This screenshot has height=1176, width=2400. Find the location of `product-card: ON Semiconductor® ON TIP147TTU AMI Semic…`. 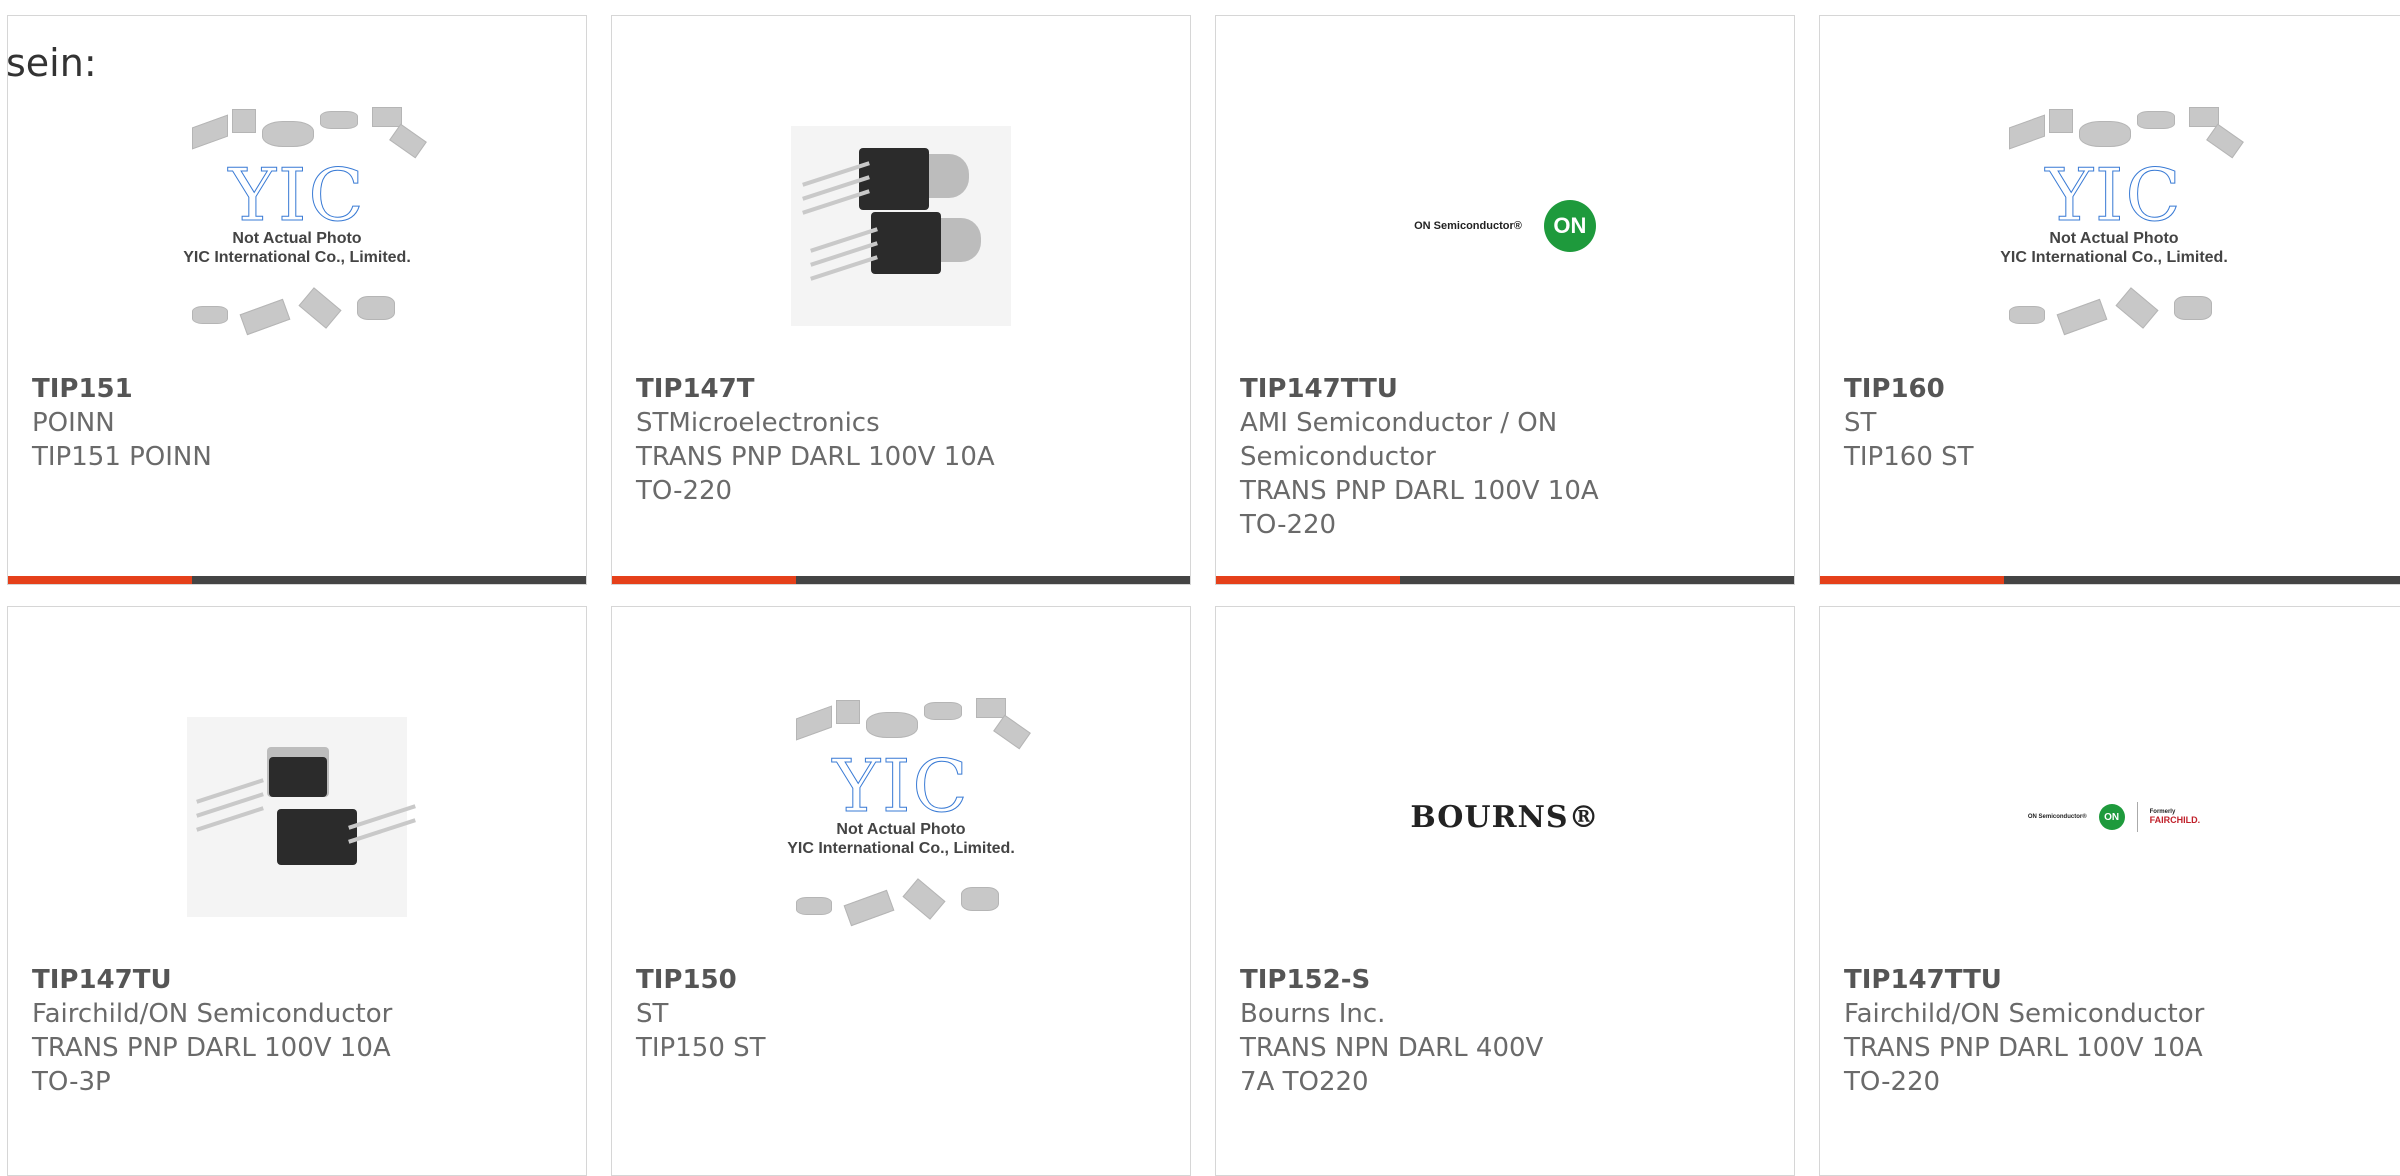

product-card: ON Semiconductor® ON TIP147TTU AMI Semic… is located at coordinates (1505, 300).